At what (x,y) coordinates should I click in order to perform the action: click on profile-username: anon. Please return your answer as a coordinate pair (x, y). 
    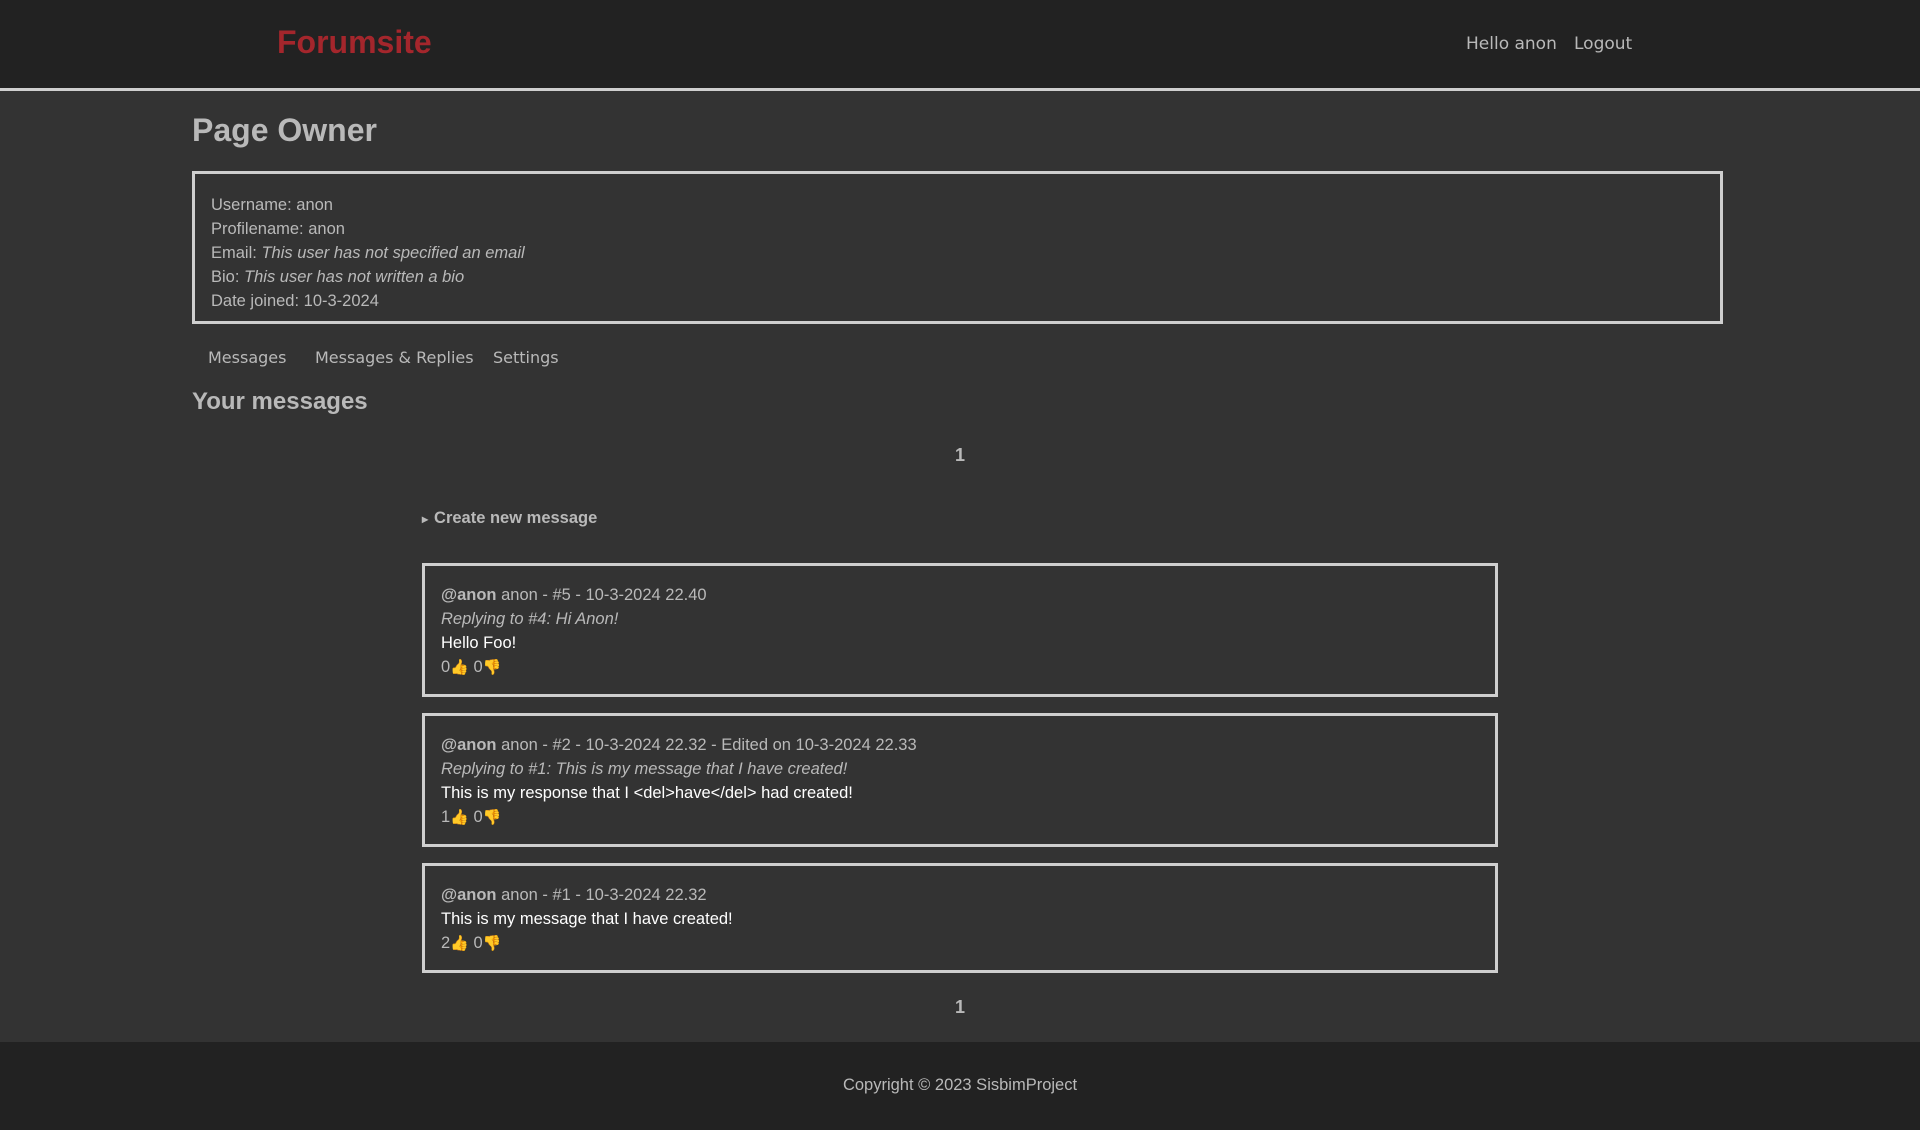
    Looking at the image, I should click on (314, 205).